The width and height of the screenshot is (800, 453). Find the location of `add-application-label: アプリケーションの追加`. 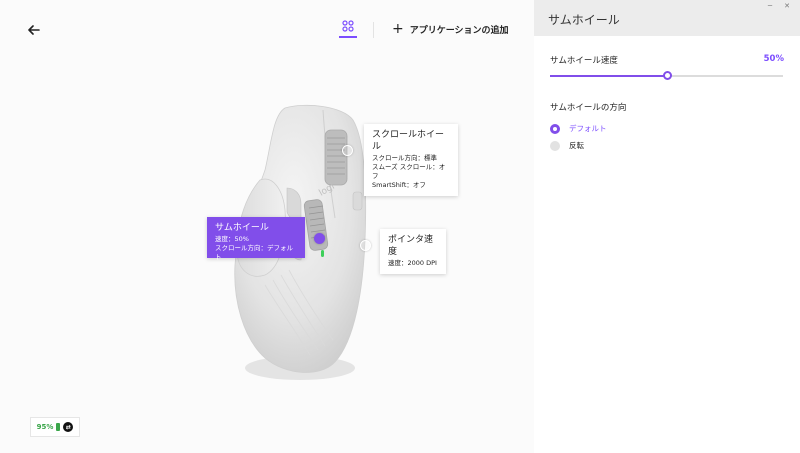

add-application-label: アプリケーションの追加 is located at coordinates (459, 30).